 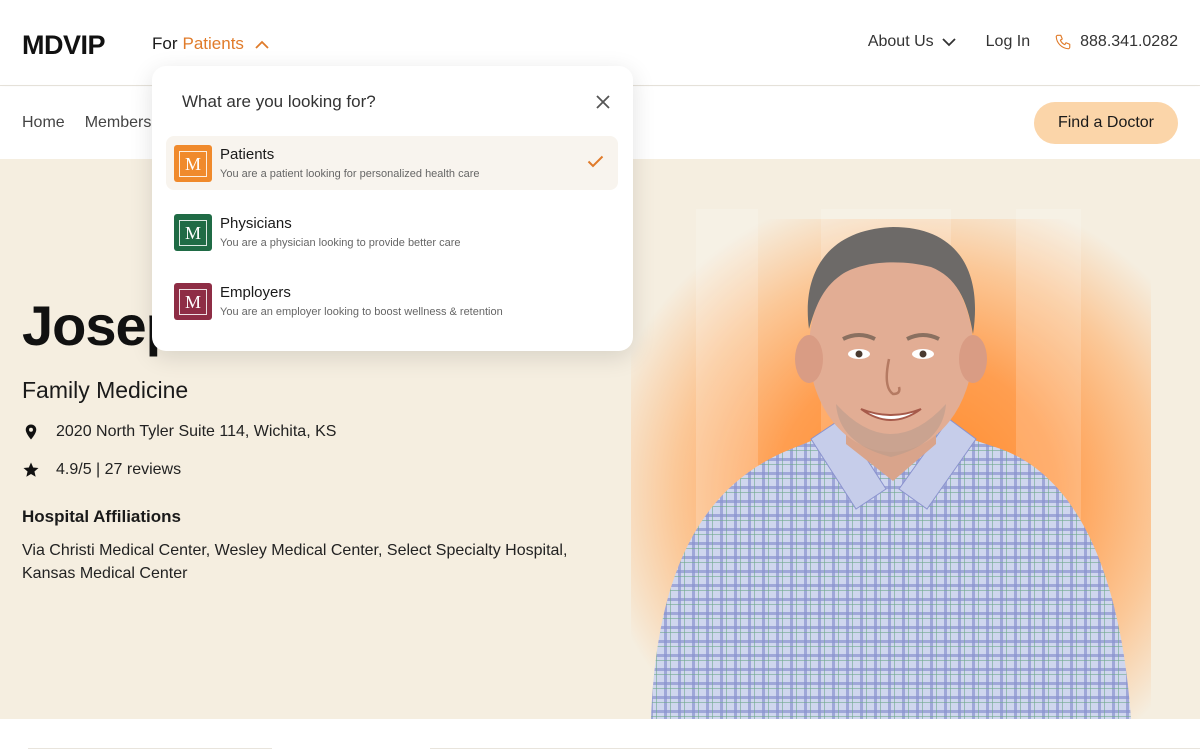 I want to click on affiliations-heading: Hospital Affiliations, so click(x=101, y=516).